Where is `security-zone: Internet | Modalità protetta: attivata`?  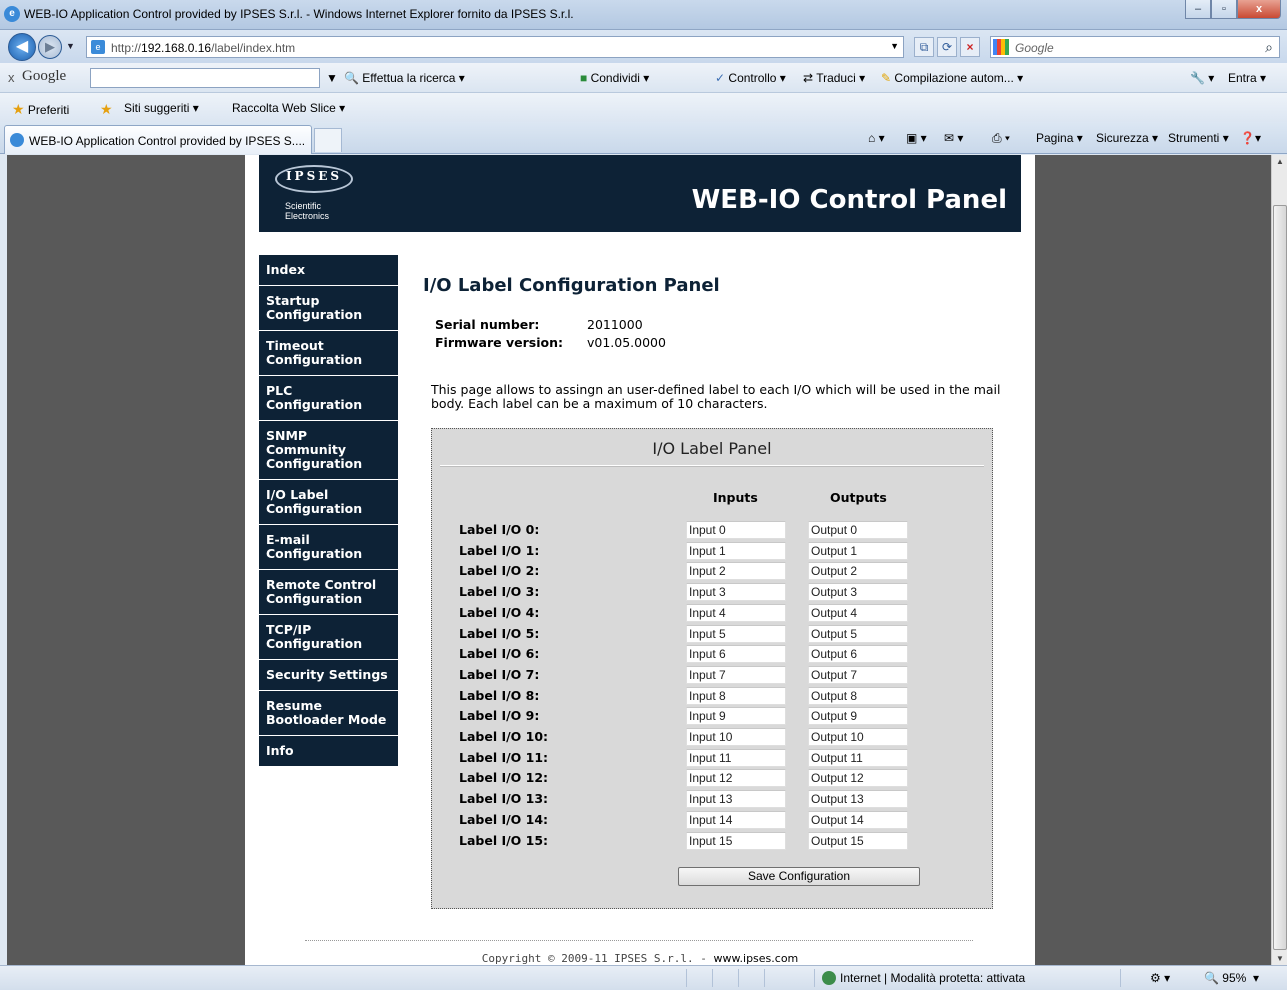 security-zone: Internet | Modalità protetta: attivata is located at coordinates (923, 978).